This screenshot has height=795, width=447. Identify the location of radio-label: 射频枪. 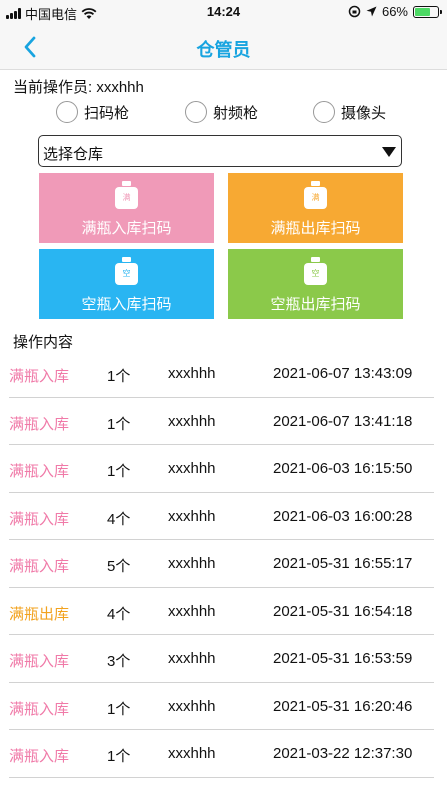
(236, 113).